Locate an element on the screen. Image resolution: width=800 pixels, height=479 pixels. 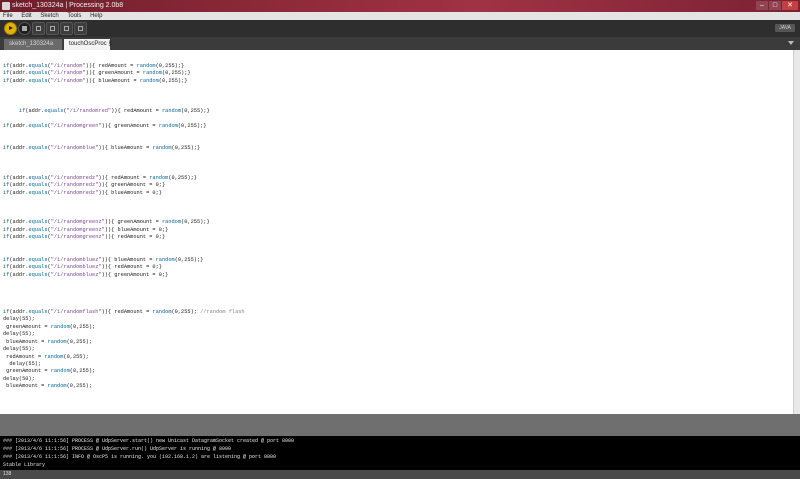
code-token: "/1/random" is located at coordinates (68, 66).